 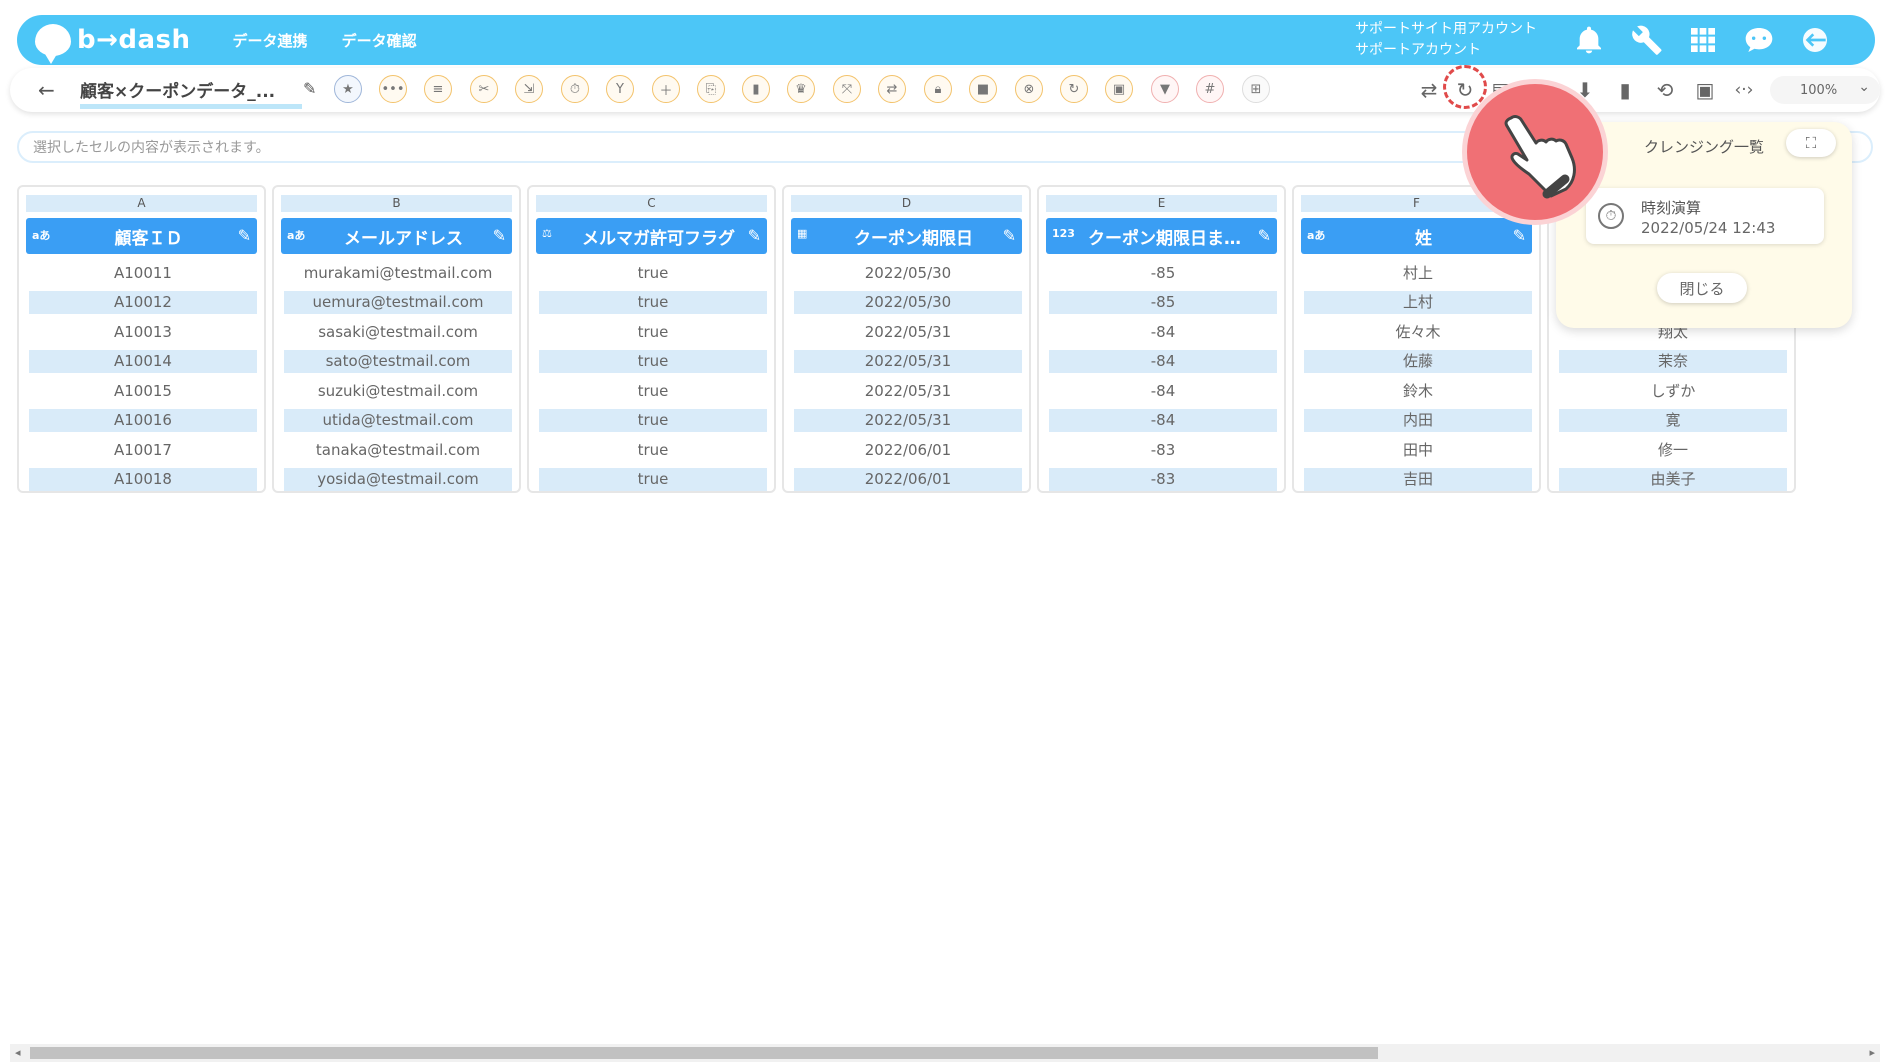 I want to click on table-cell: sato@testmail.com, so click(x=398, y=361).